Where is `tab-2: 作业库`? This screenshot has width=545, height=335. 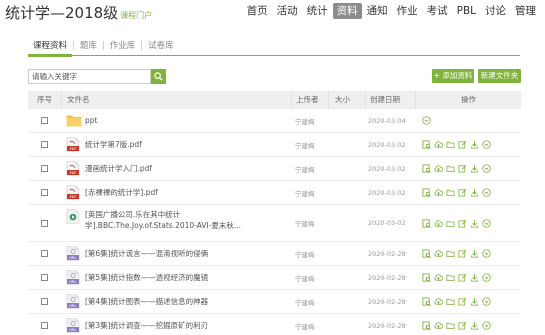 tab-2: 作业库 is located at coordinates (123, 47).